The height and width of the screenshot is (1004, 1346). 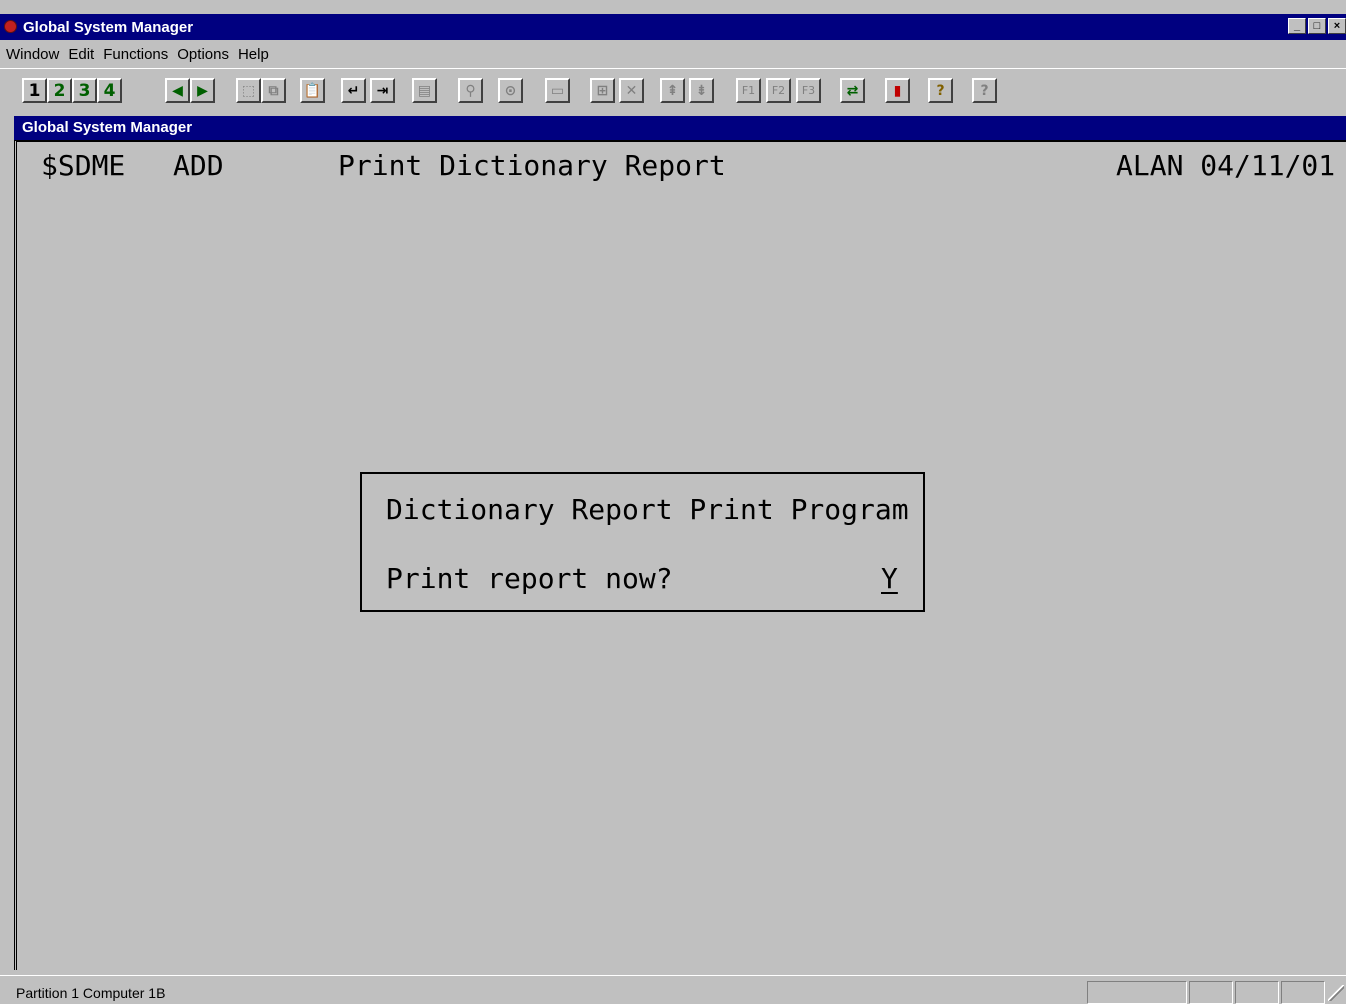 What do you see at coordinates (84, 90) in the screenshot?
I see `partition-3-button: 3` at bounding box center [84, 90].